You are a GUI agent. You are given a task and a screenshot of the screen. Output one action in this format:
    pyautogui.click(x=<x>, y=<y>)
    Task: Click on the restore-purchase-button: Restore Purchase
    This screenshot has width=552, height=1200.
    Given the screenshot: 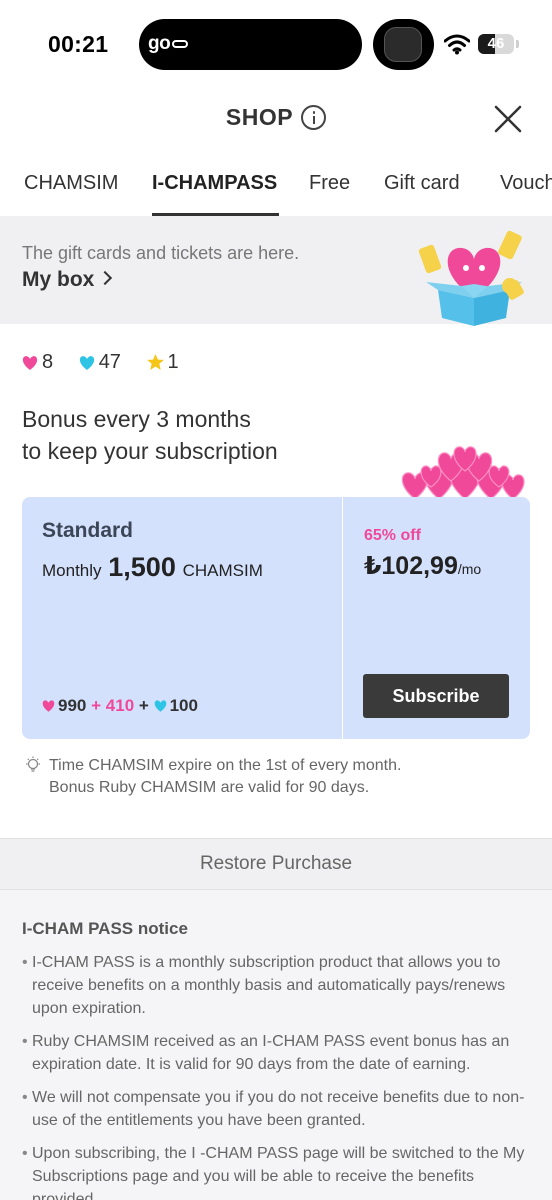 What is the action you would take?
    pyautogui.click(x=276, y=864)
    